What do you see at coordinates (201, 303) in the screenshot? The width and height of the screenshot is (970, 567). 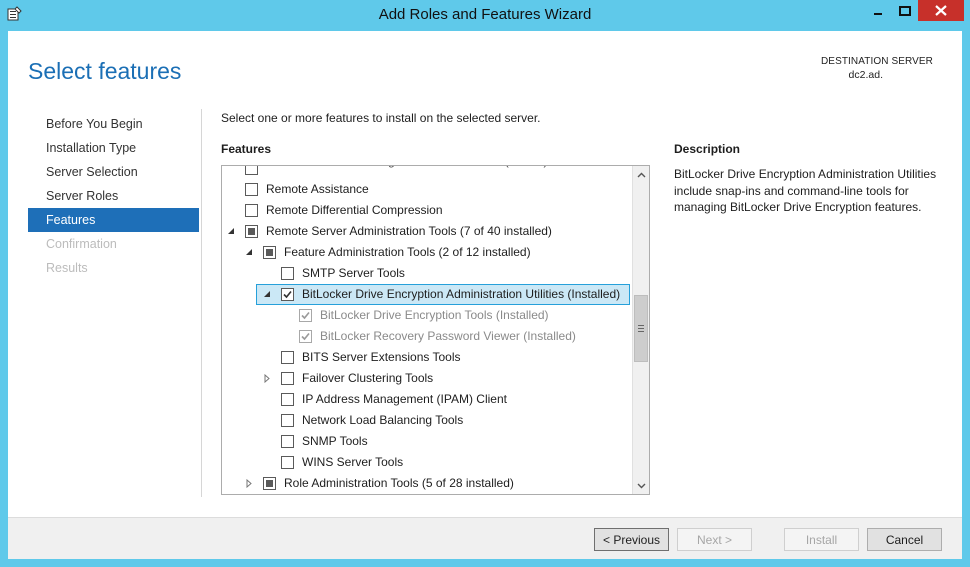 I see `nav-divider` at bounding box center [201, 303].